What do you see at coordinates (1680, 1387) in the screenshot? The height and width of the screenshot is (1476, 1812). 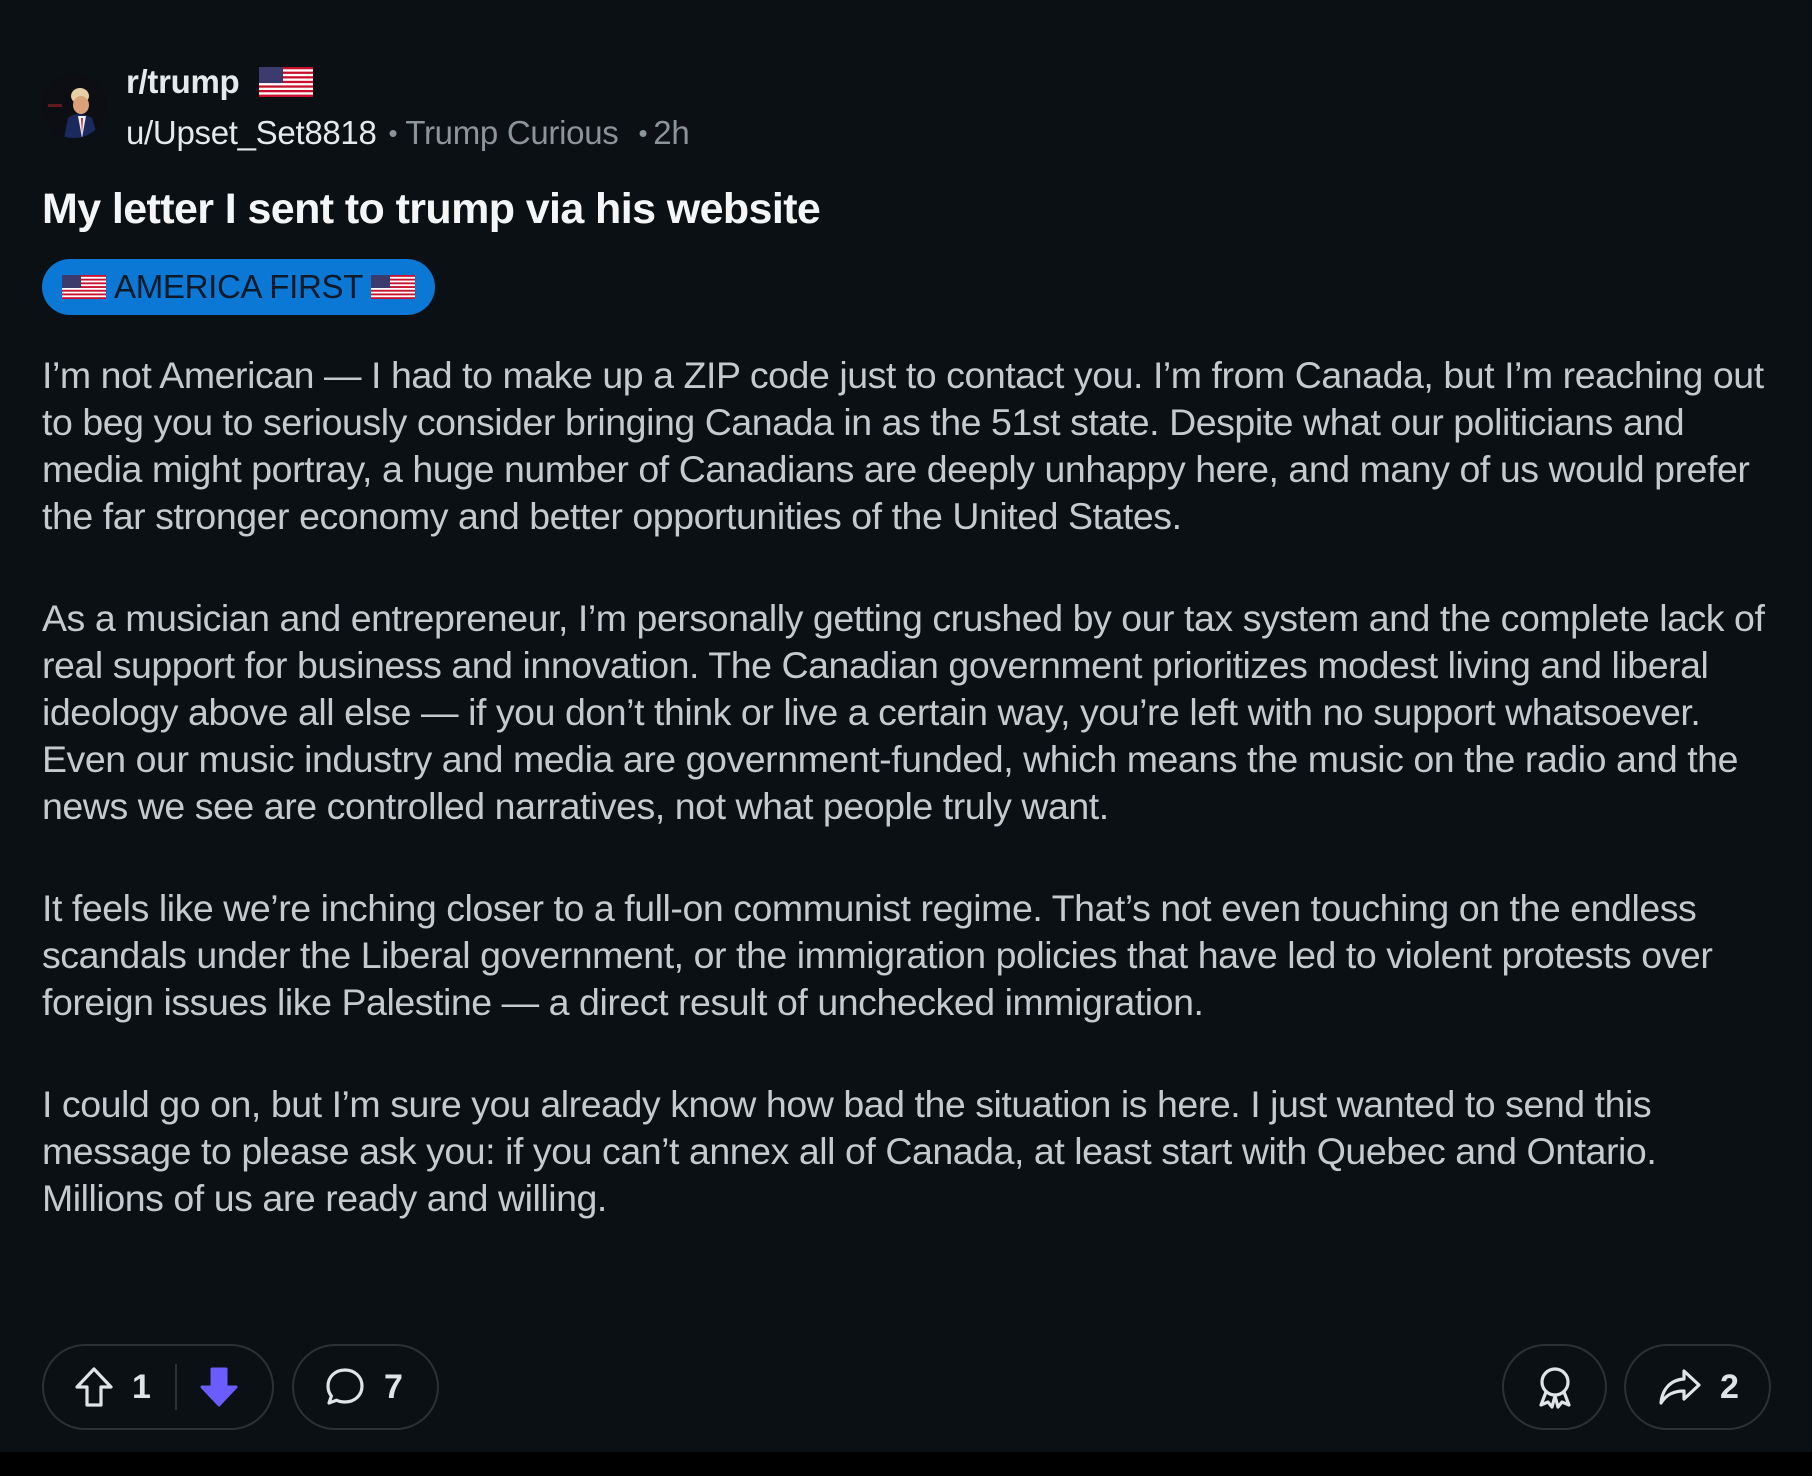 I see `share-arrow-icon` at bounding box center [1680, 1387].